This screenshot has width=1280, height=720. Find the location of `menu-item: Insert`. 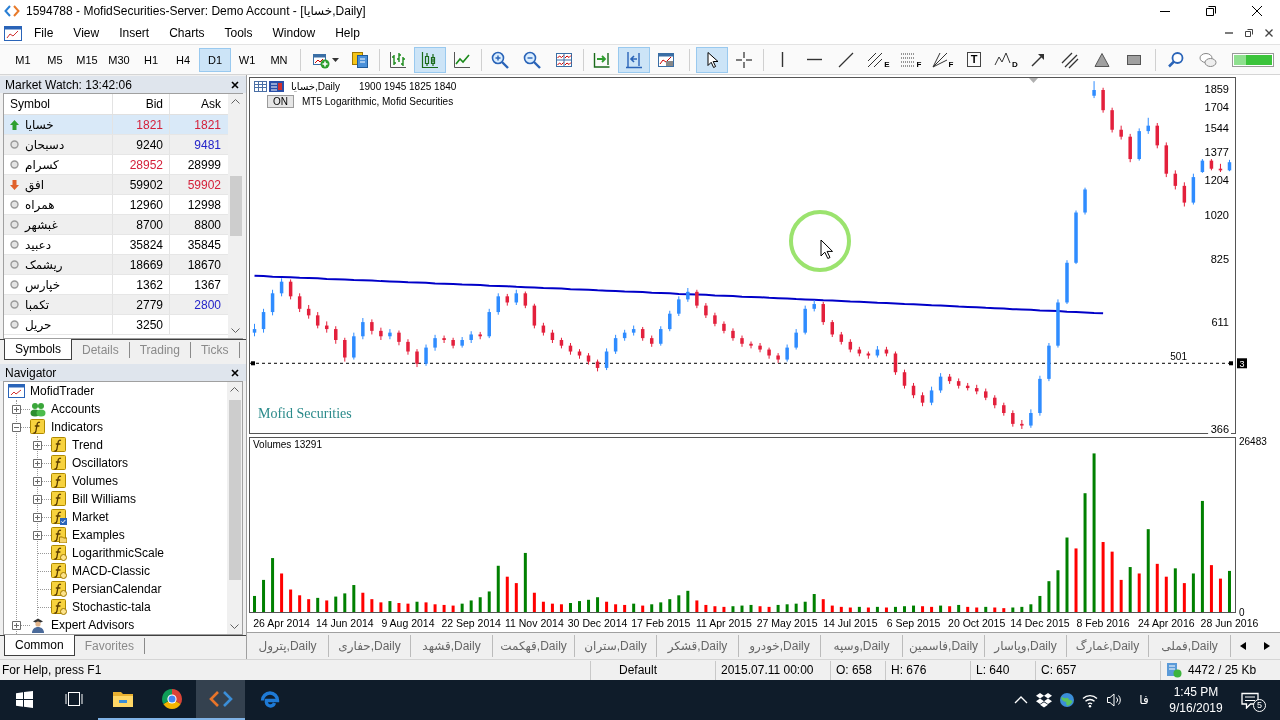

menu-item: Insert is located at coordinates (134, 33).